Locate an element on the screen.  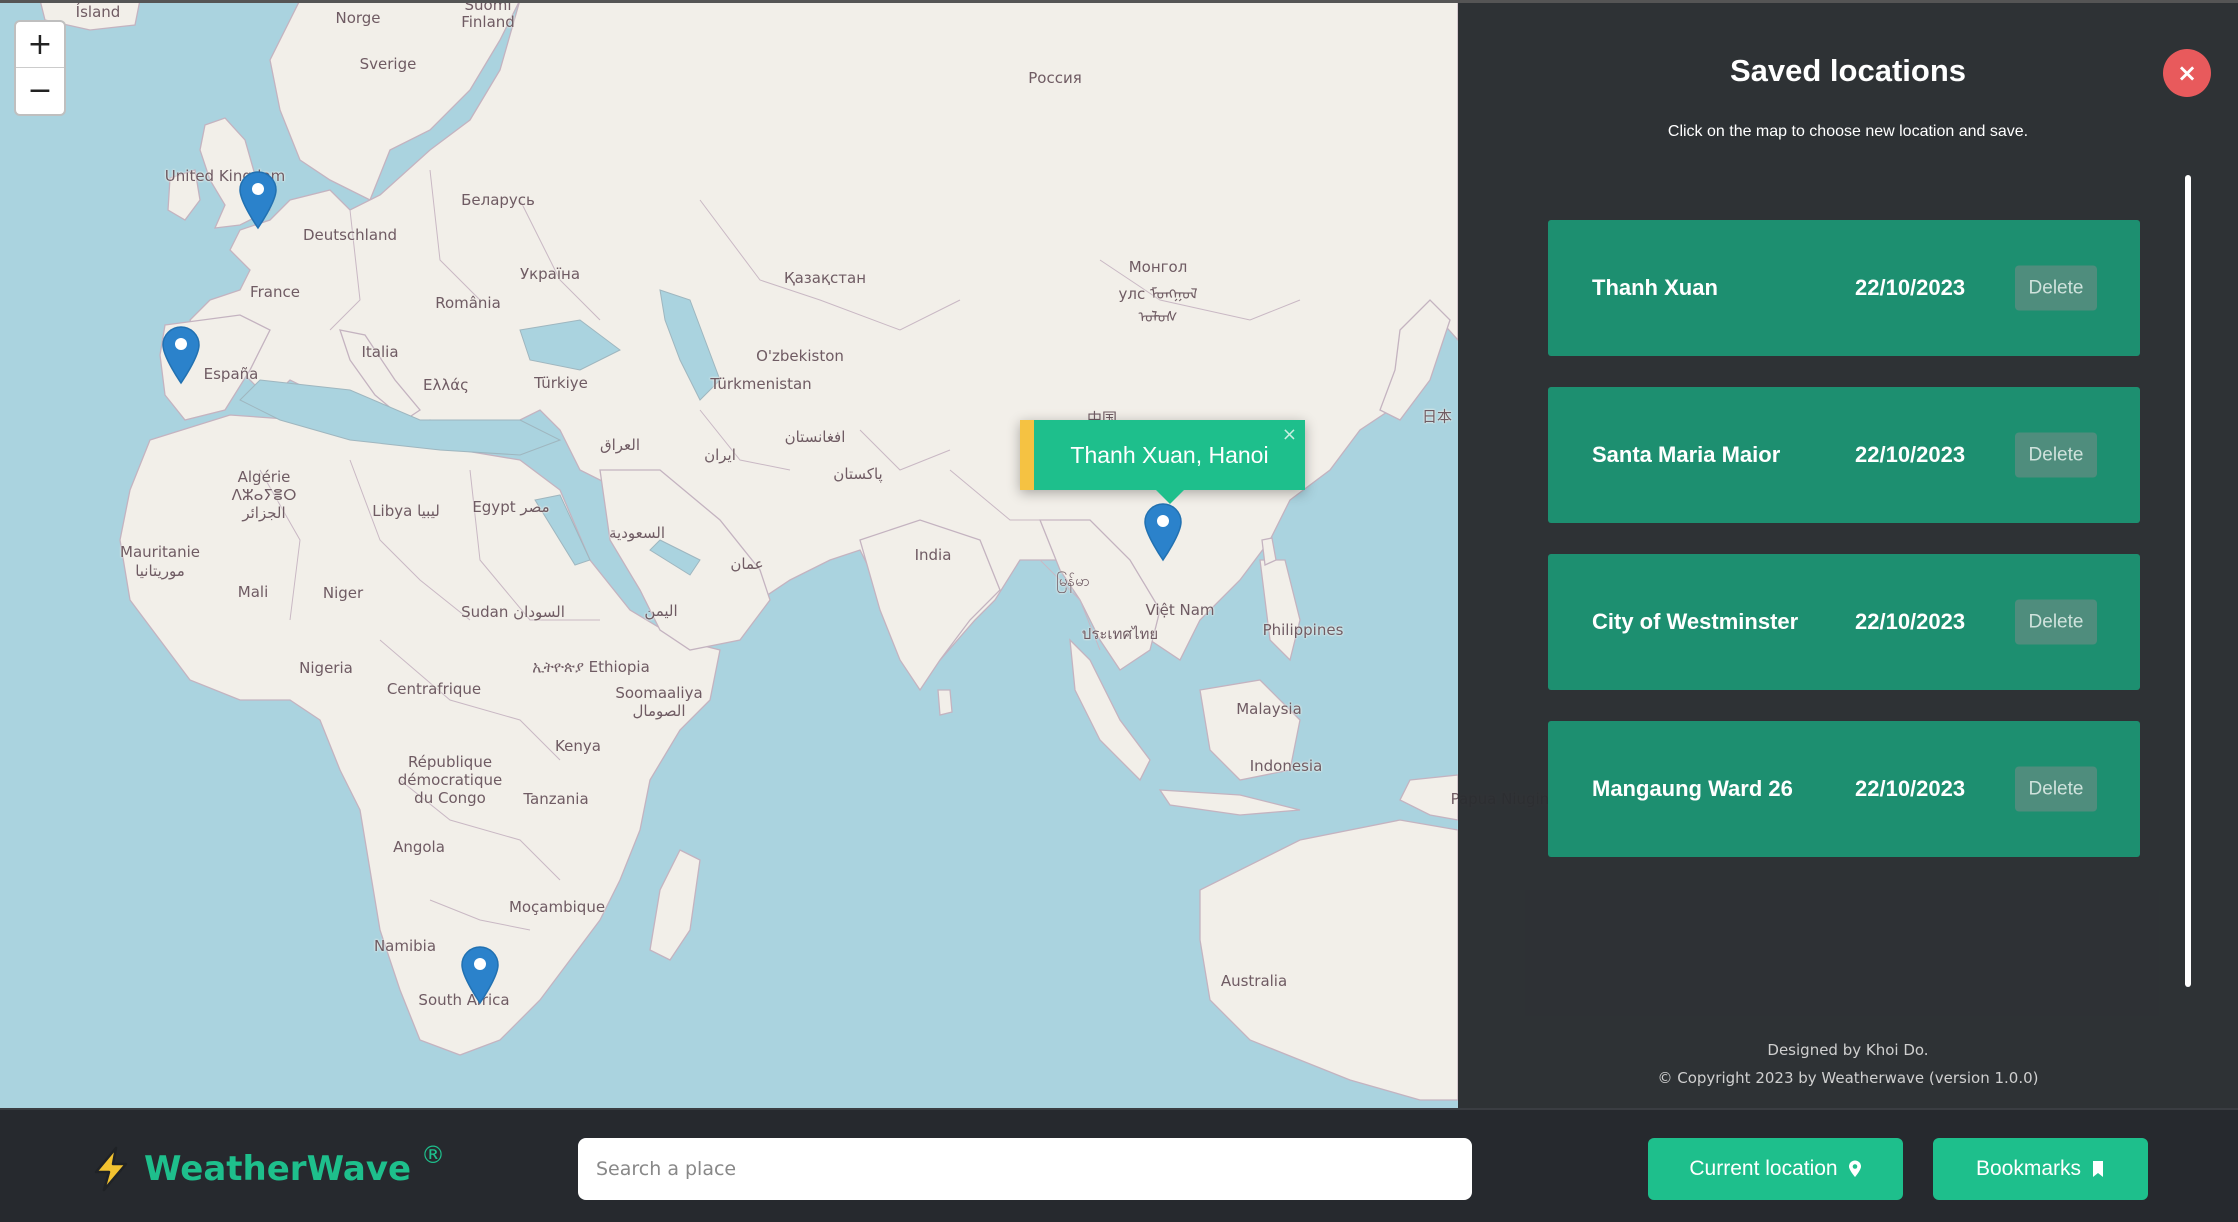
close-icon: × is located at coordinates (2187, 73).